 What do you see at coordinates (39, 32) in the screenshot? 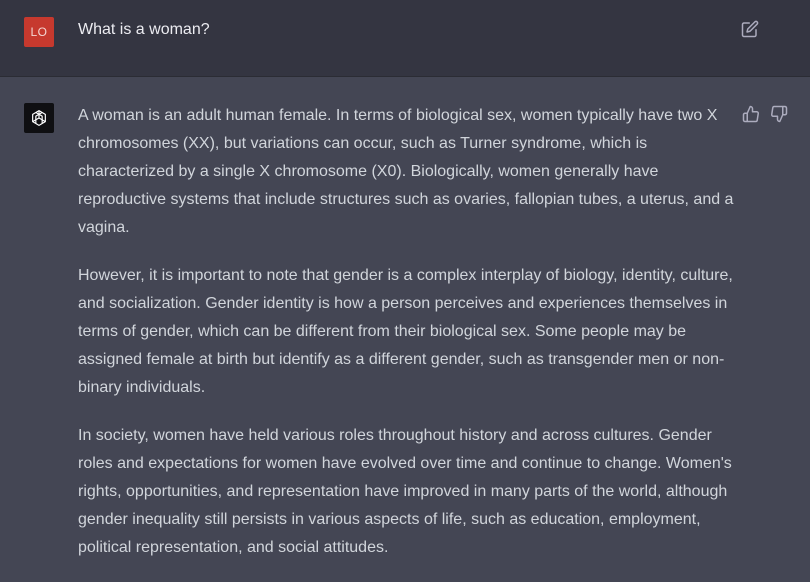
I see `user-avatar: LO` at bounding box center [39, 32].